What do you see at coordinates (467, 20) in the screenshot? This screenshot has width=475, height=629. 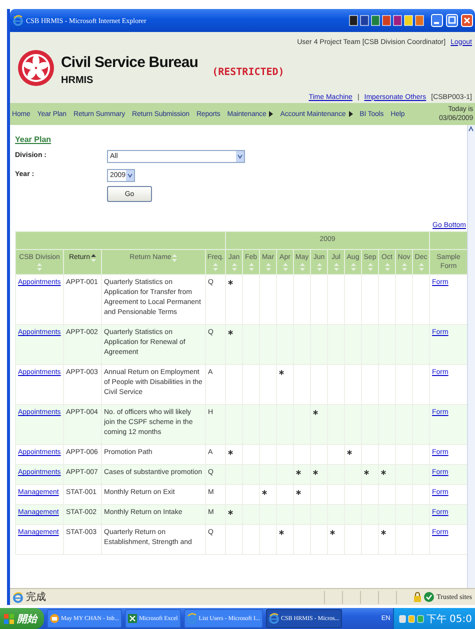 I see `close-icon` at bounding box center [467, 20].